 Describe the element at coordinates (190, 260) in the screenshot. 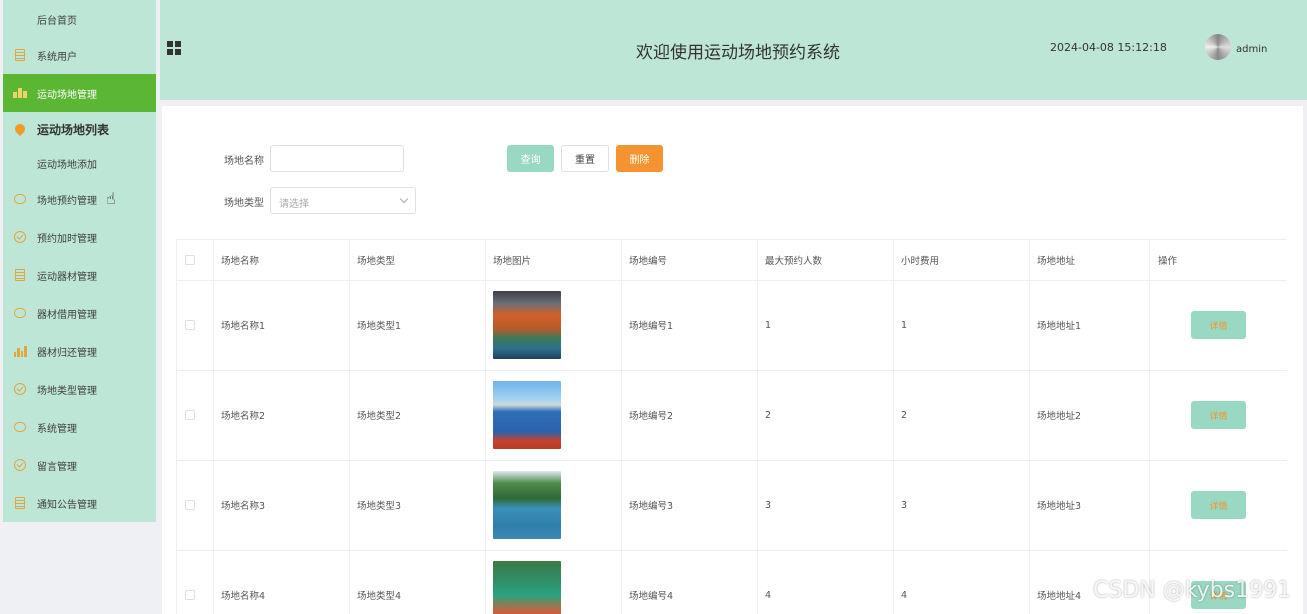

I see `select-all-checkbox` at that location.